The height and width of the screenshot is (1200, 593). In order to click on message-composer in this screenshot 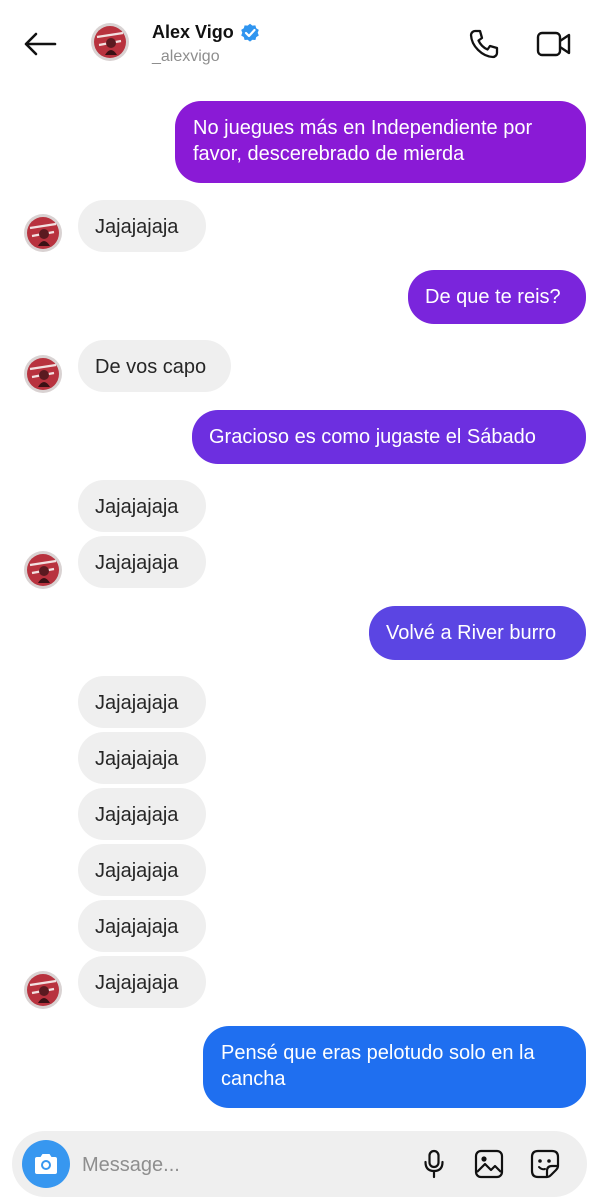, I will do `click(299, 1164)`.